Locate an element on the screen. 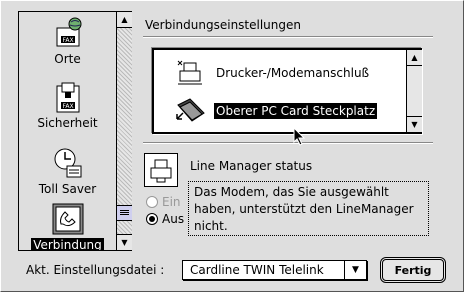 This screenshot has height=292, width=464. port-item-pc-card: Oberer PC Card Steckplatz is located at coordinates (280, 111).